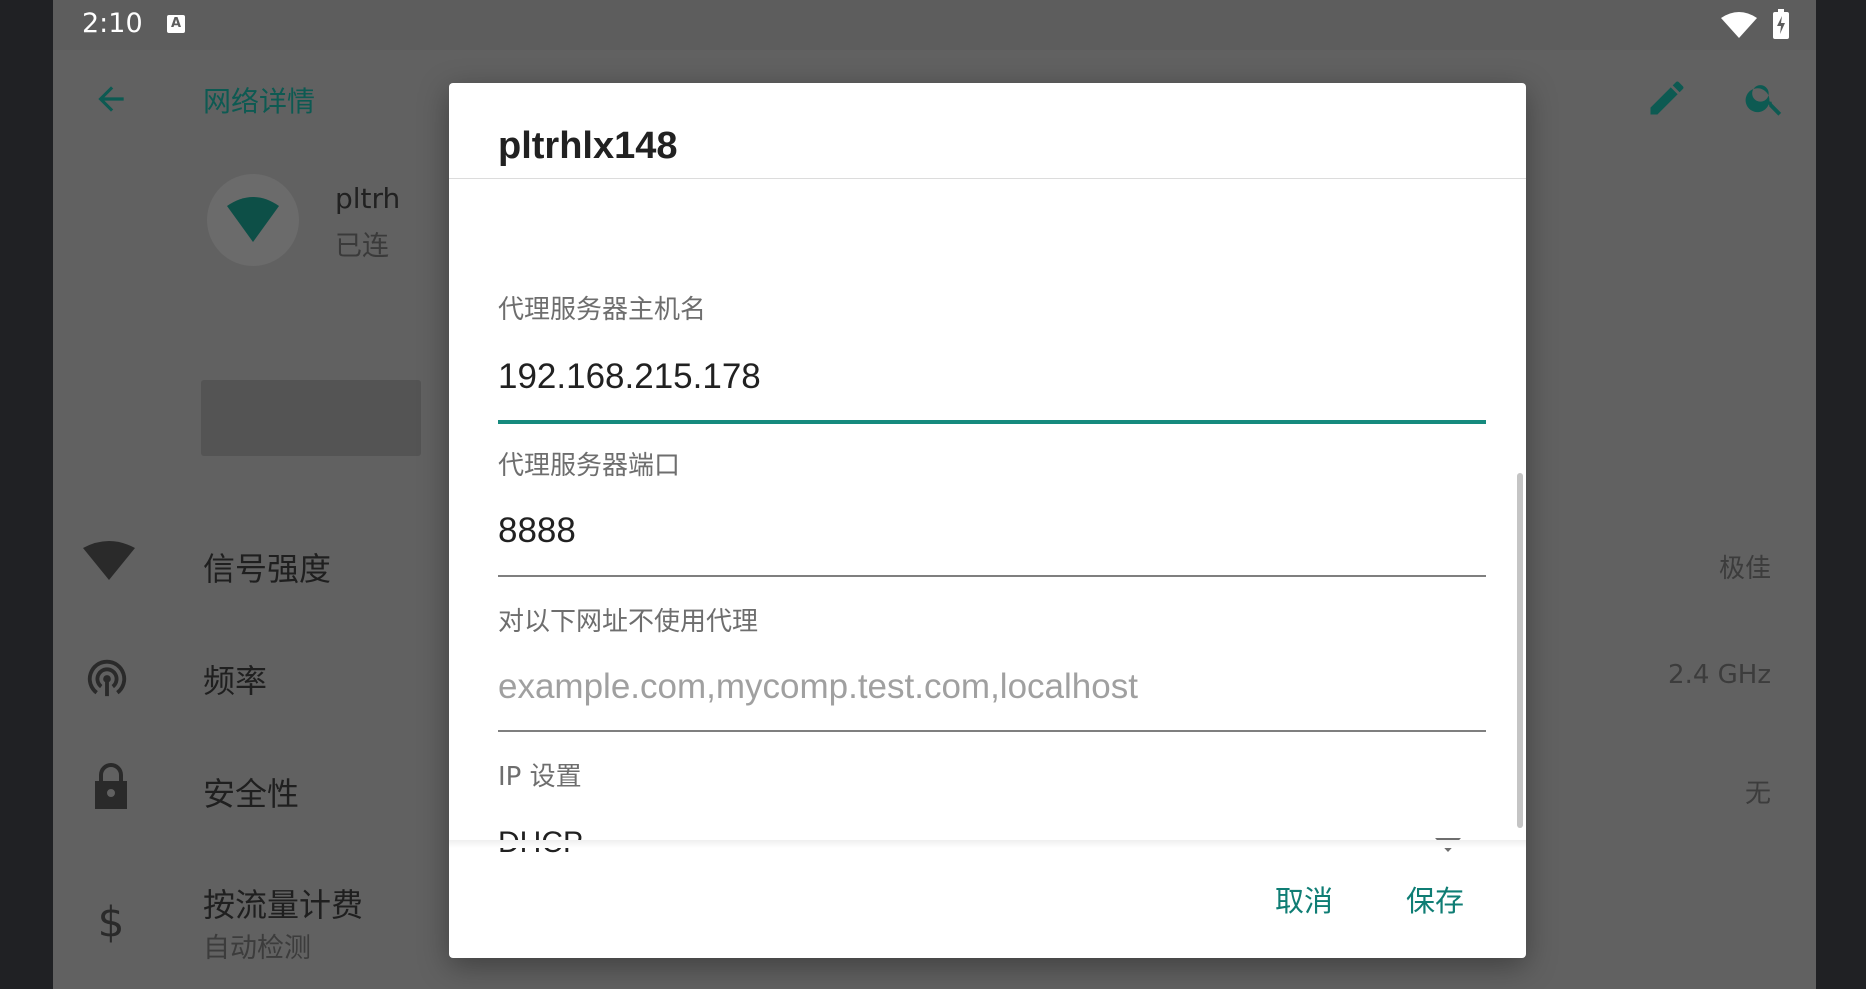 The image size is (1866, 989). Describe the element at coordinates (368, 198) in the screenshot. I see `network-ssid: pltrh` at that location.